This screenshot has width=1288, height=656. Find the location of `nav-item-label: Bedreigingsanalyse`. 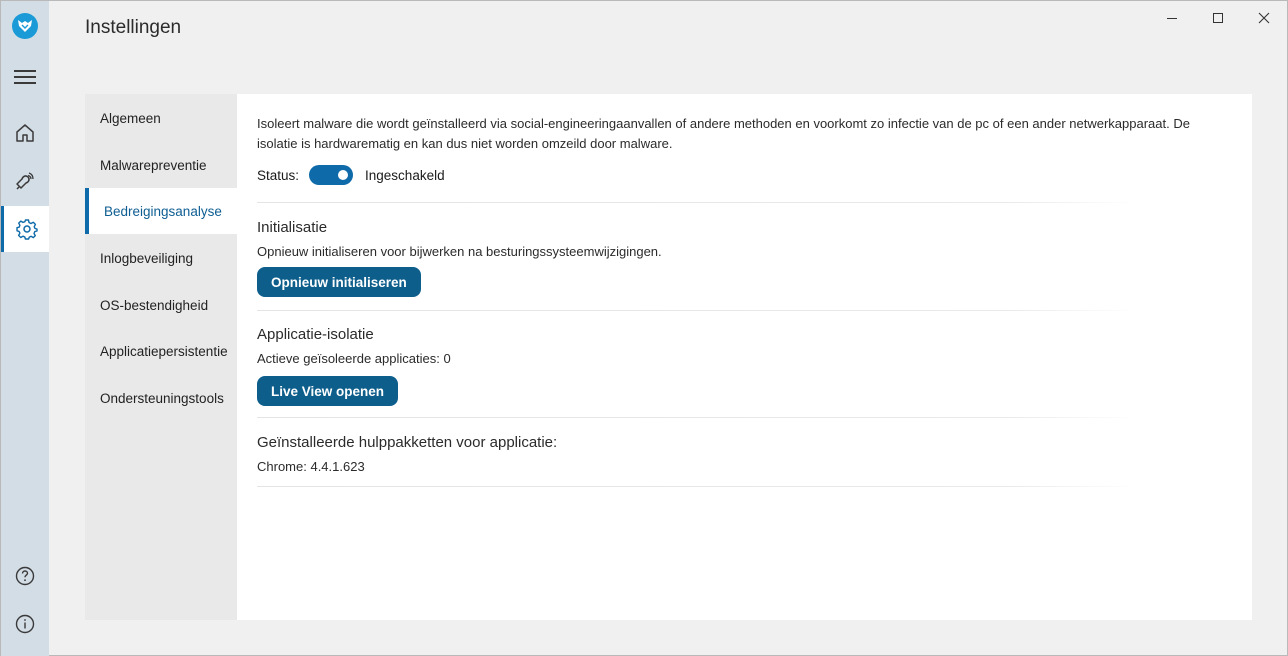

nav-item-label: Bedreigingsanalyse is located at coordinates (163, 211).